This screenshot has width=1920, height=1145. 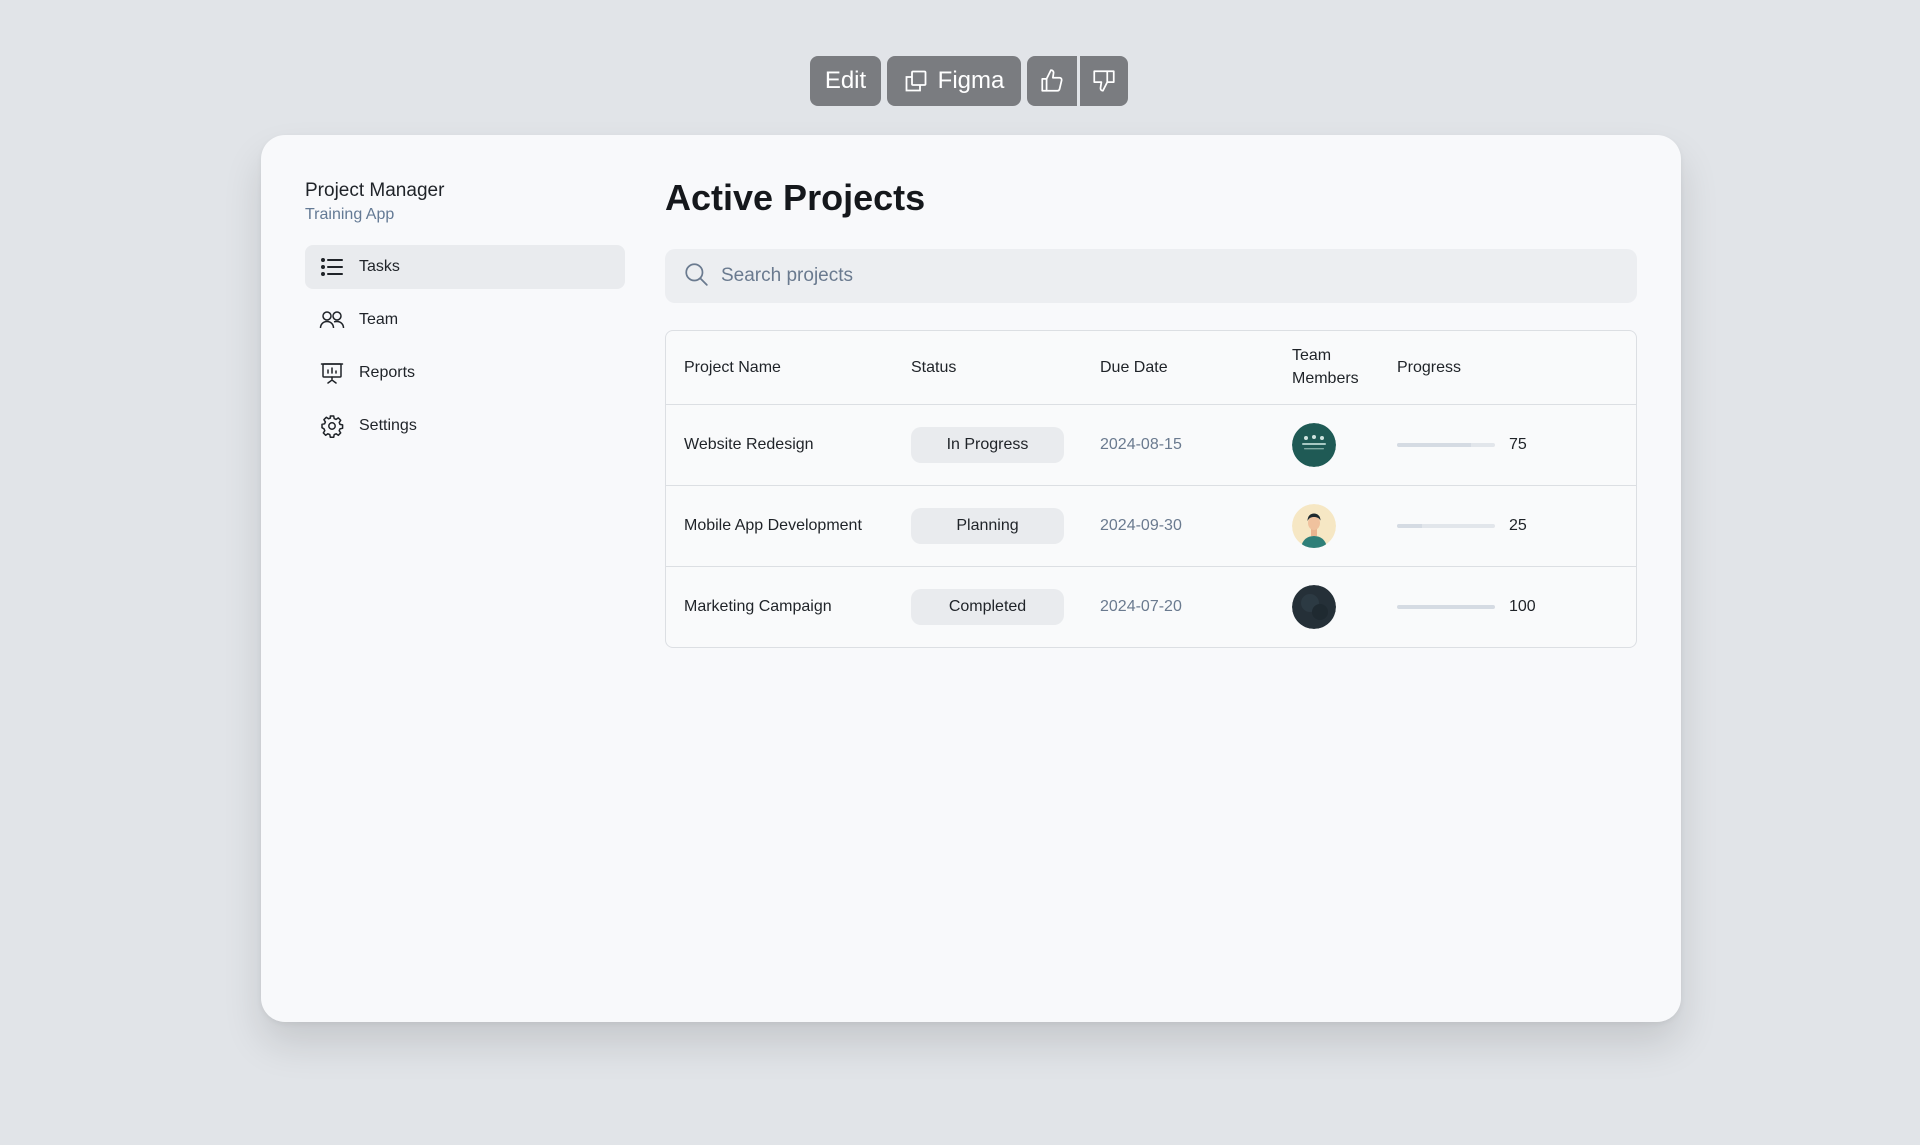 What do you see at coordinates (465, 267) in the screenshot?
I see `sidebar-item-tasks: Tasks` at bounding box center [465, 267].